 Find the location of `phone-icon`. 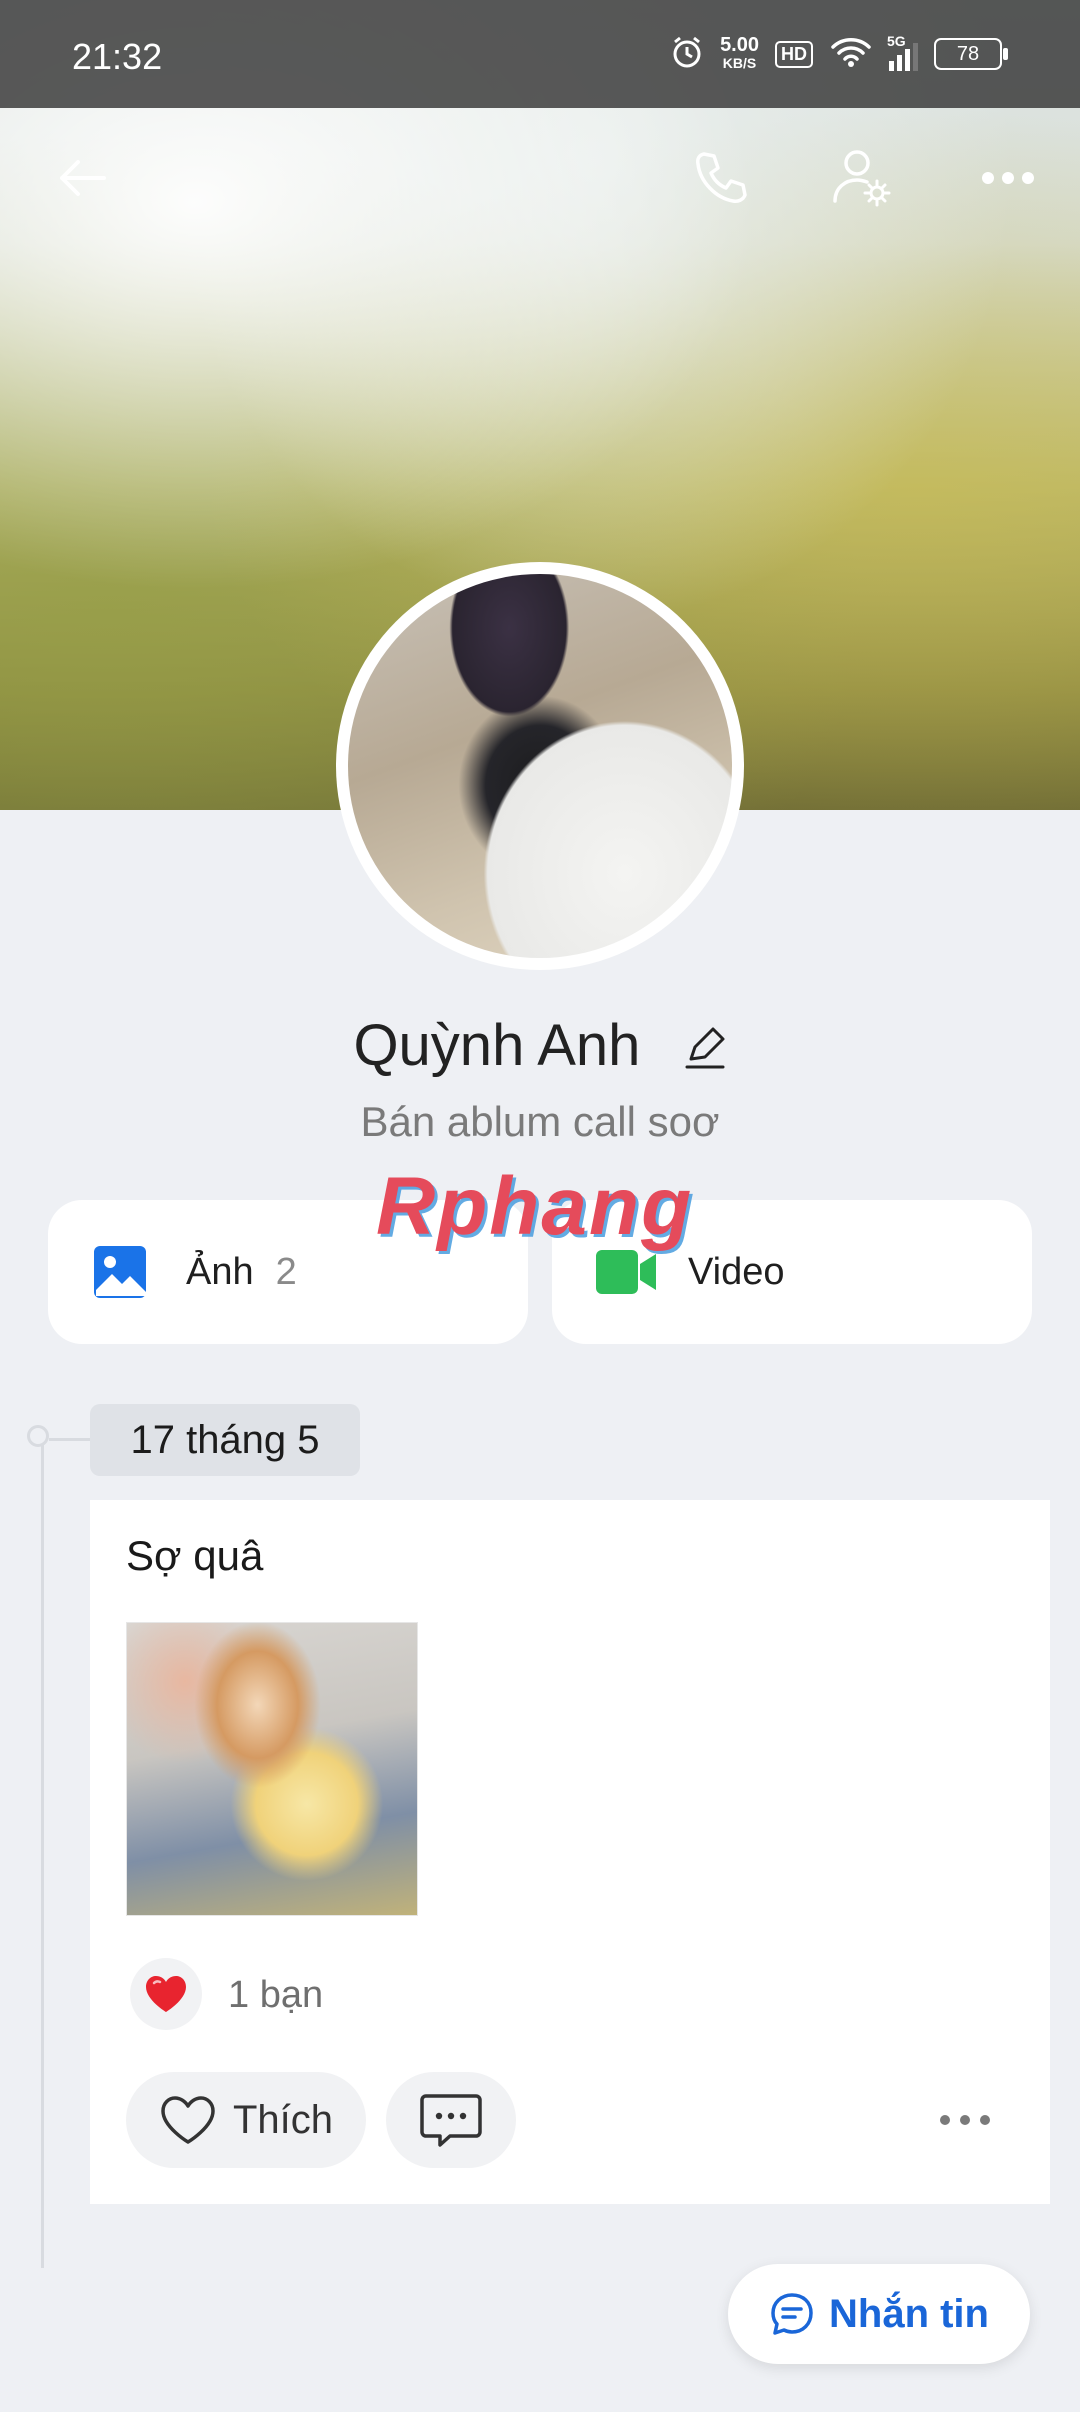

phone-icon is located at coordinates (720, 178).